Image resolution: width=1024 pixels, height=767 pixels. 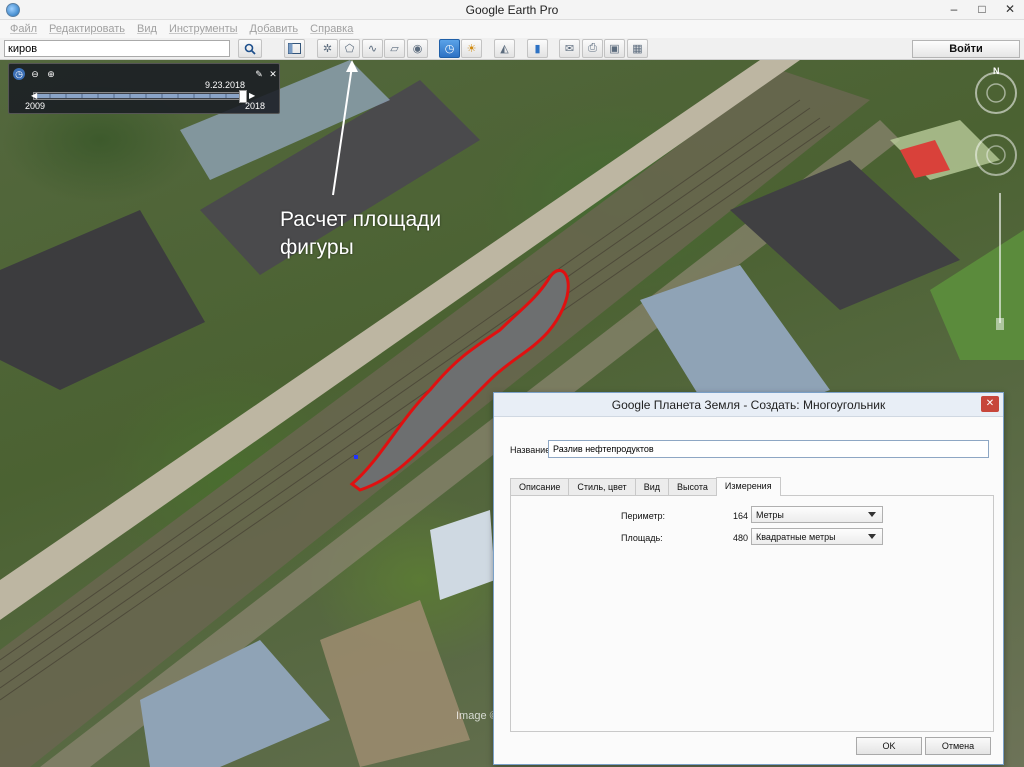 I want to click on tab-altitude: Высота, so click(x=692, y=487).